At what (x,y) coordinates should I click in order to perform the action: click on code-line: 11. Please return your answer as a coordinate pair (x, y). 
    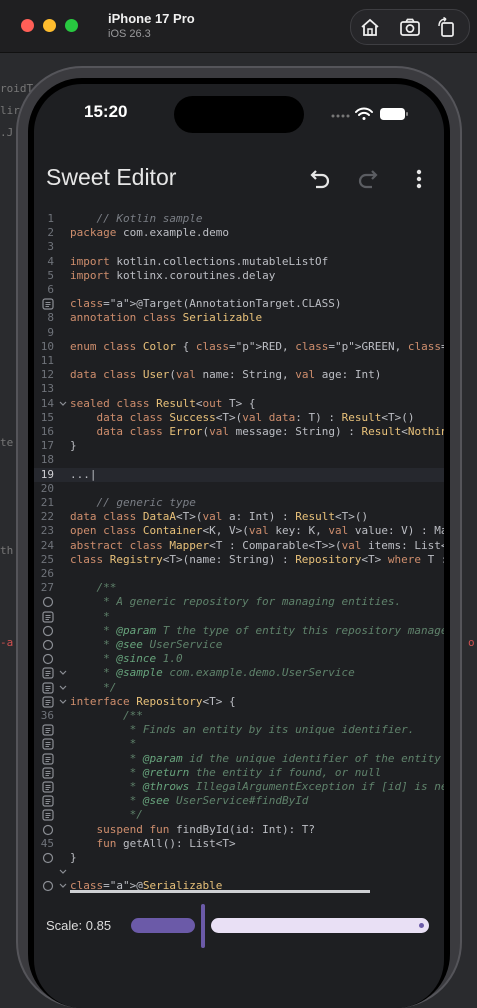
    Looking at the image, I should click on (239, 361).